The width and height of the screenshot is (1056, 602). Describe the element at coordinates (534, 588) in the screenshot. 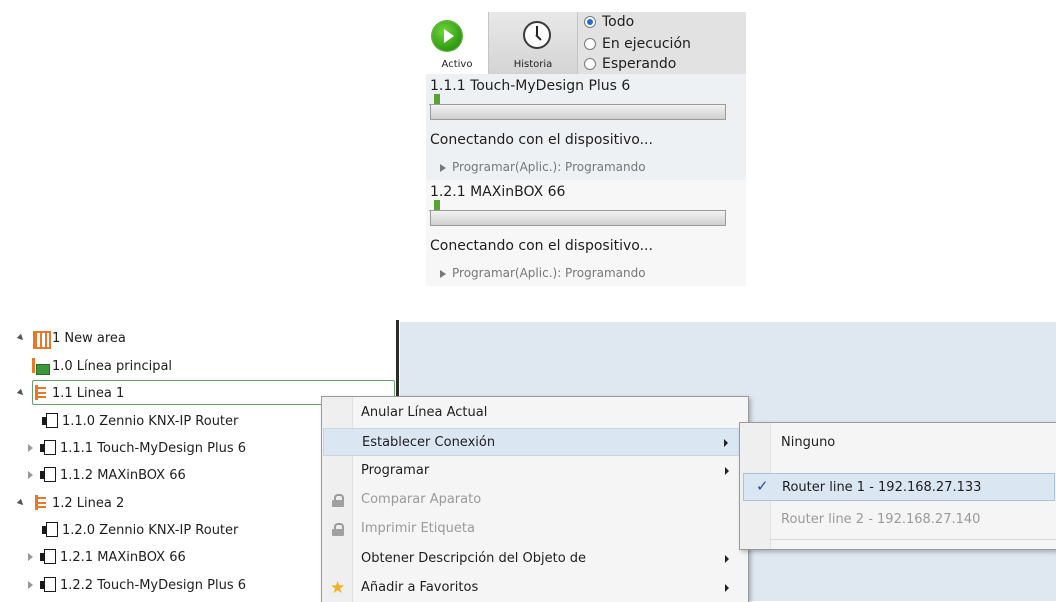

I see `menu-item-add-favorites: ★ Añadir a Favoritos` at that location.